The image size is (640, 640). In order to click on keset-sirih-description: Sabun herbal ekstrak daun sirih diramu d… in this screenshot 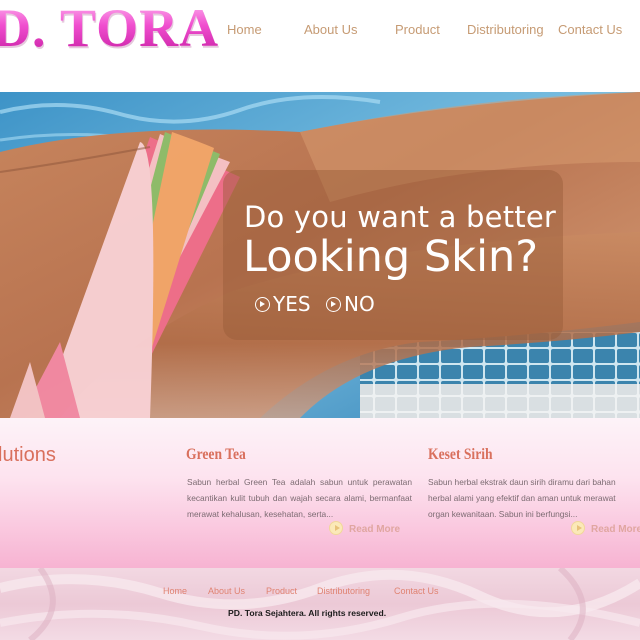, I will do `click(534, 498)`.